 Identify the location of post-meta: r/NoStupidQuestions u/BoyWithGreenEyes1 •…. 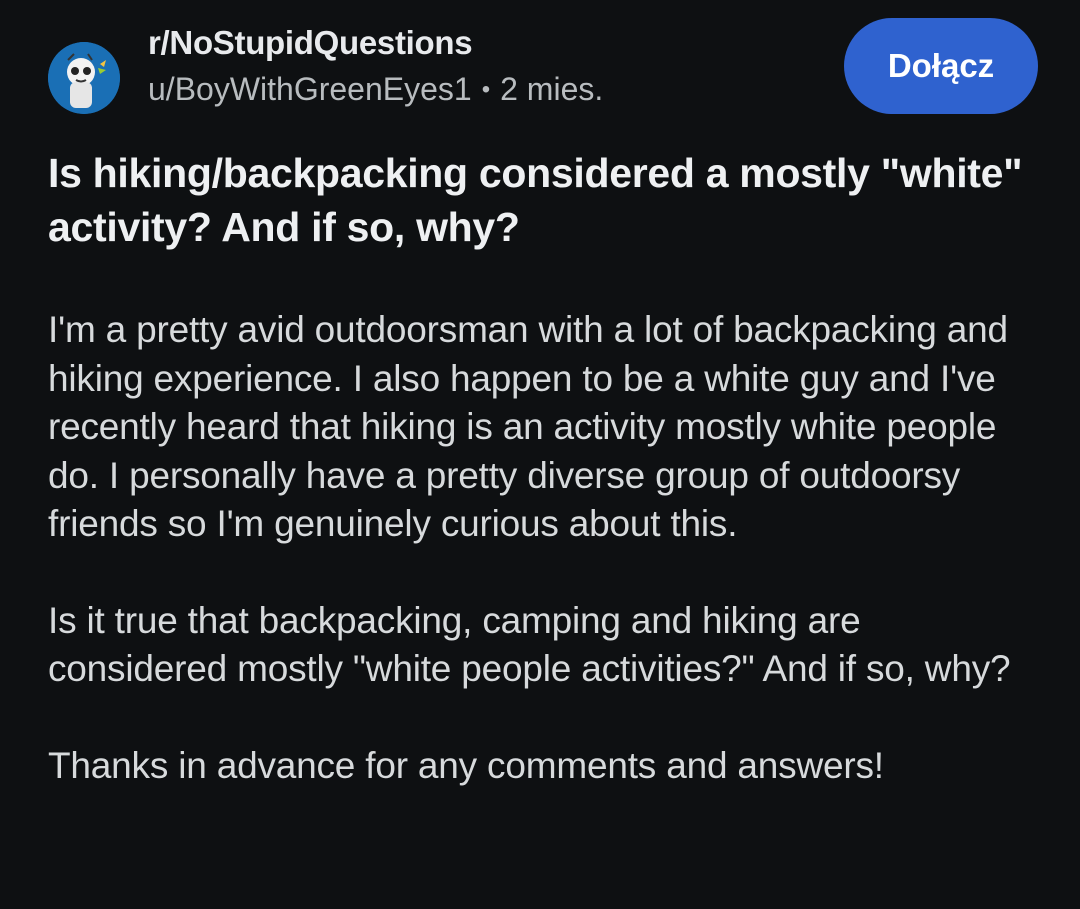
(375, 68).